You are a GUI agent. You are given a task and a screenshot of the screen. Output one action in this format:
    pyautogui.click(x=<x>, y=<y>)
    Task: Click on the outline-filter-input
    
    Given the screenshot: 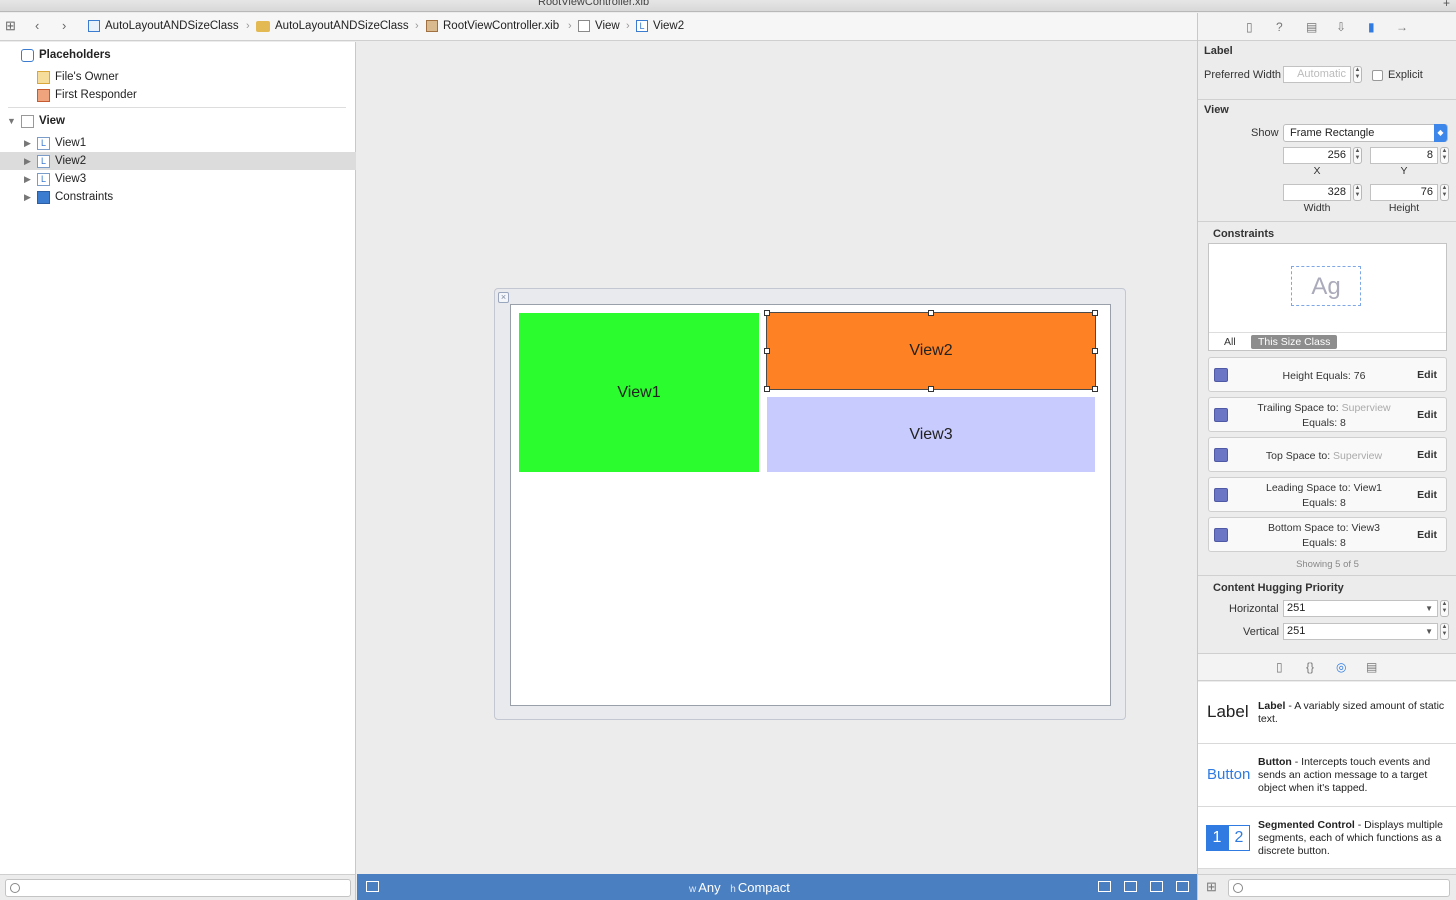 What is the action you would take?
    pyautogui.click(x=178, y=888)
    